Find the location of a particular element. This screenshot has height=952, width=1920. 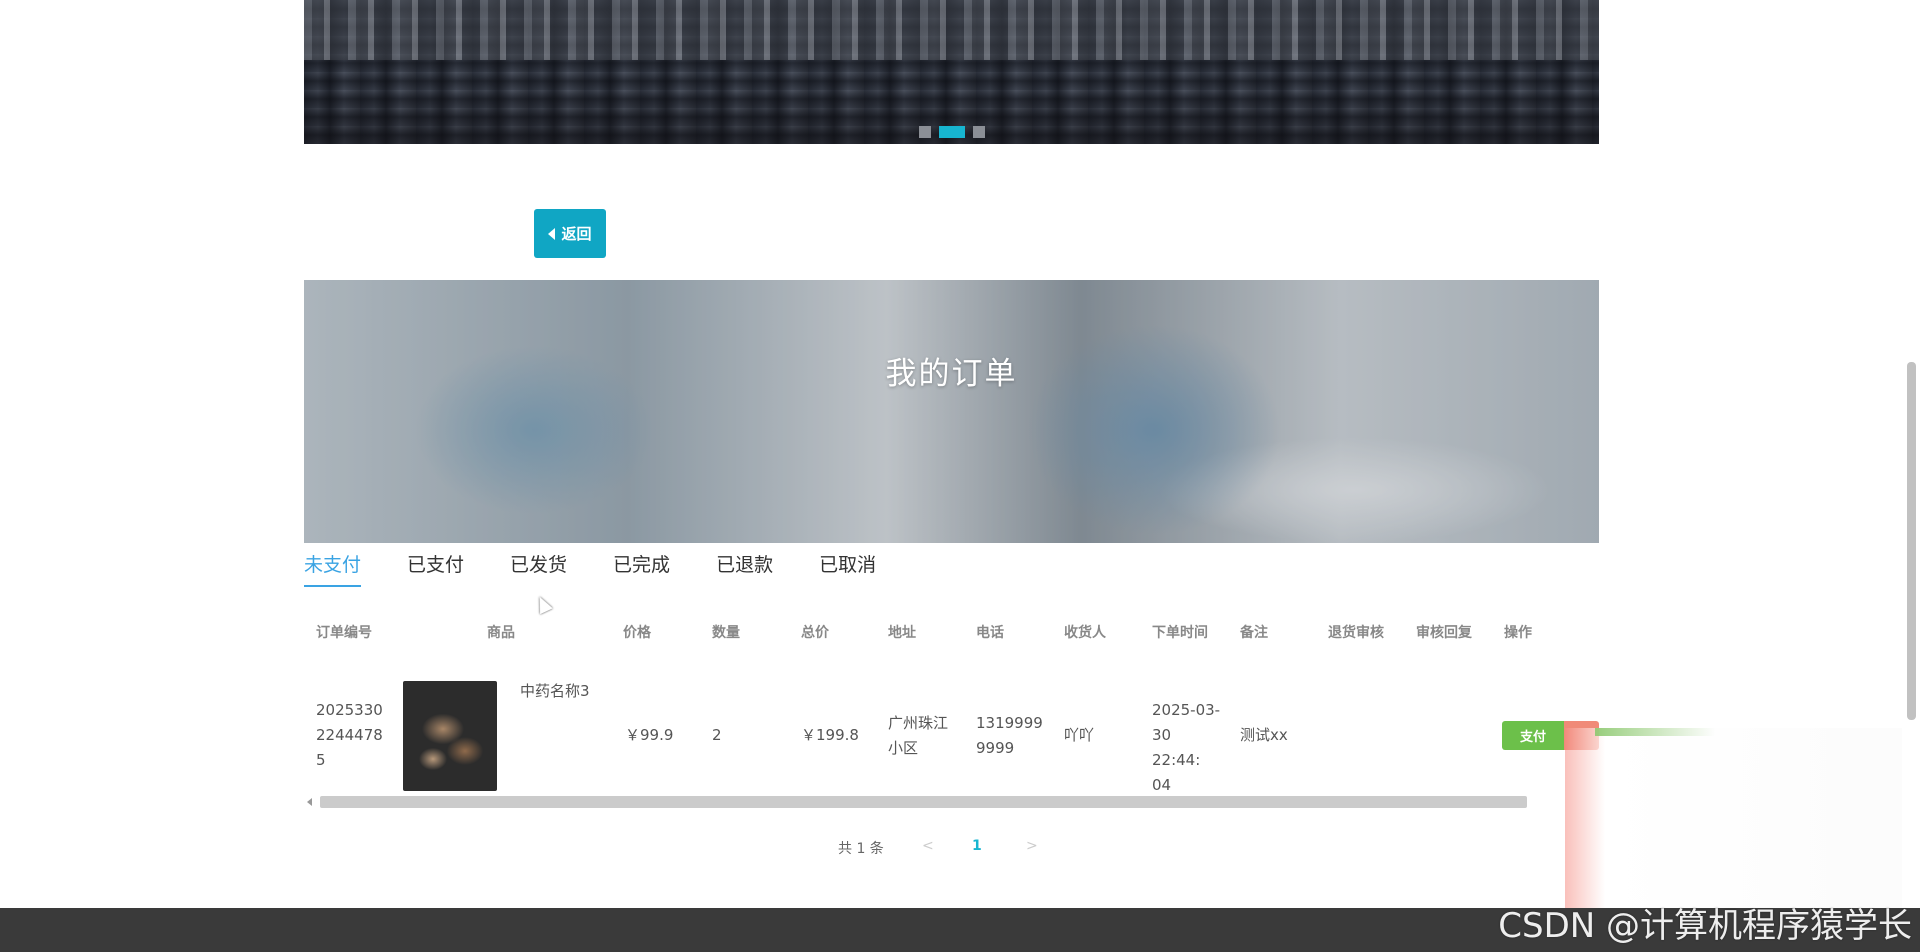

back-button: 返回 is located at coordinates (570, 233).